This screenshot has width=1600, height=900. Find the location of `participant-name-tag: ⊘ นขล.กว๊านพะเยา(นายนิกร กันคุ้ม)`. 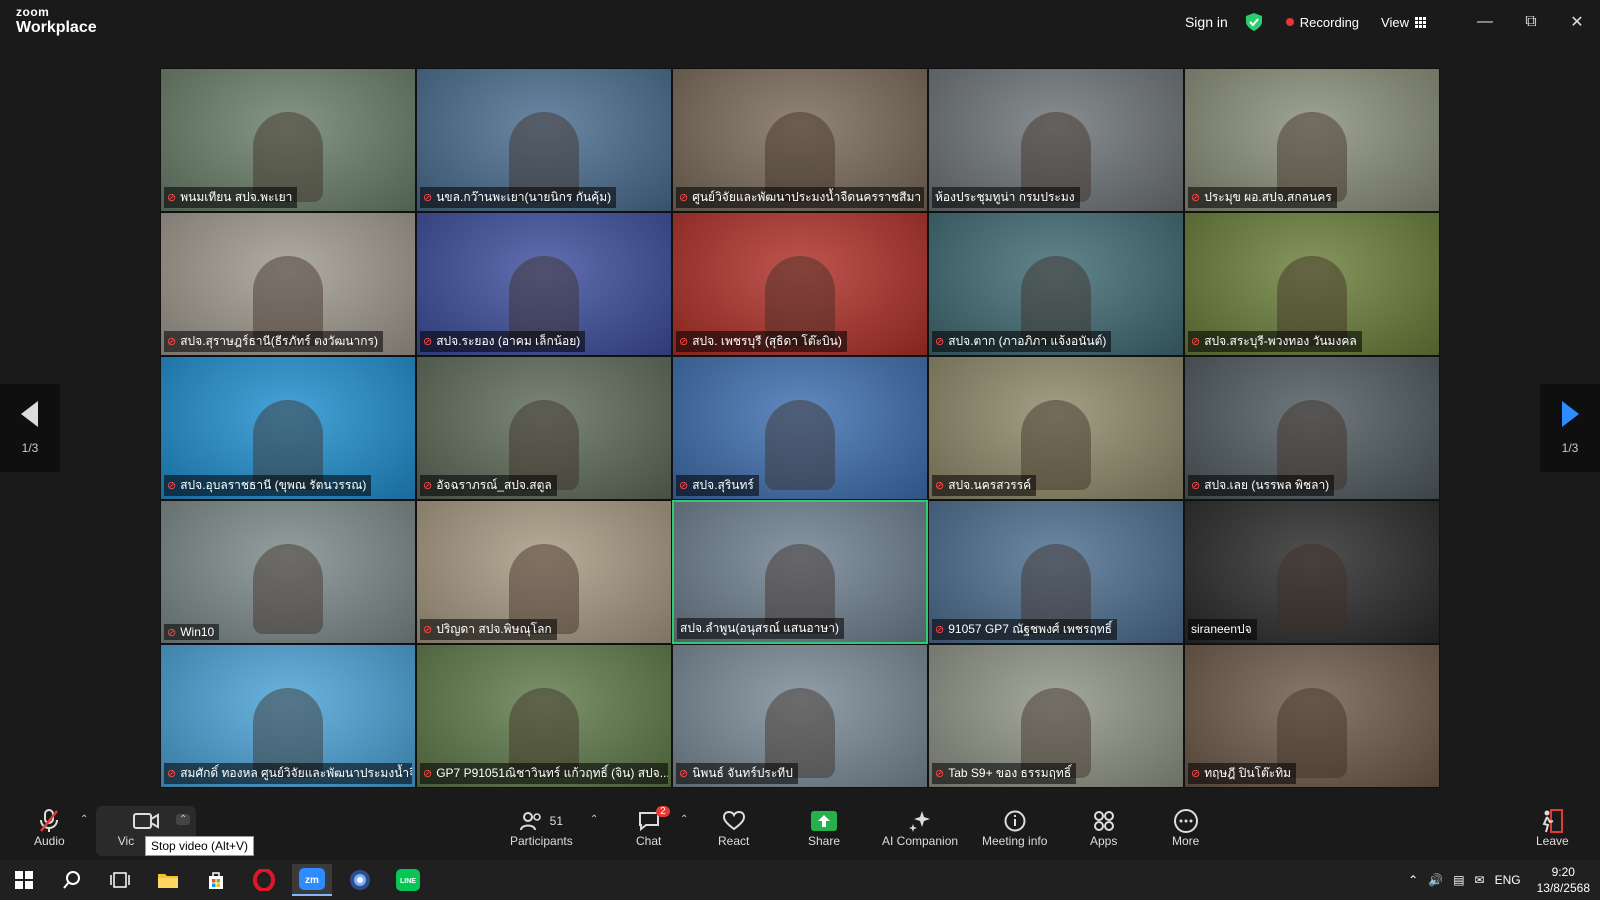

participant-name-tag: ⊘ นขล.กว๊านพะเยา(นายนิกร กันคุ้ม) is located at coordinates (518, 197).